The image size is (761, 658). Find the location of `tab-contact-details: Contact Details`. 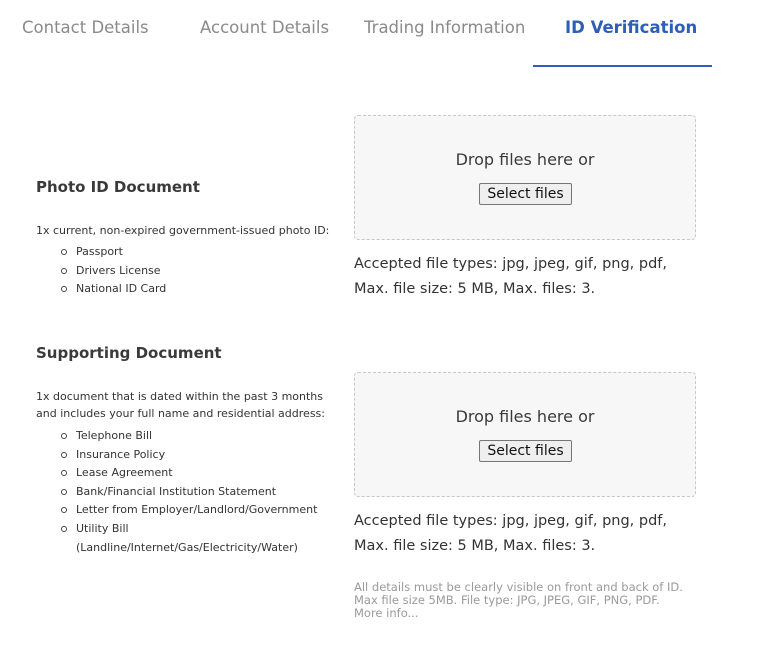

tab-contact-details: Contact Details is located at coordinates (85, 27).